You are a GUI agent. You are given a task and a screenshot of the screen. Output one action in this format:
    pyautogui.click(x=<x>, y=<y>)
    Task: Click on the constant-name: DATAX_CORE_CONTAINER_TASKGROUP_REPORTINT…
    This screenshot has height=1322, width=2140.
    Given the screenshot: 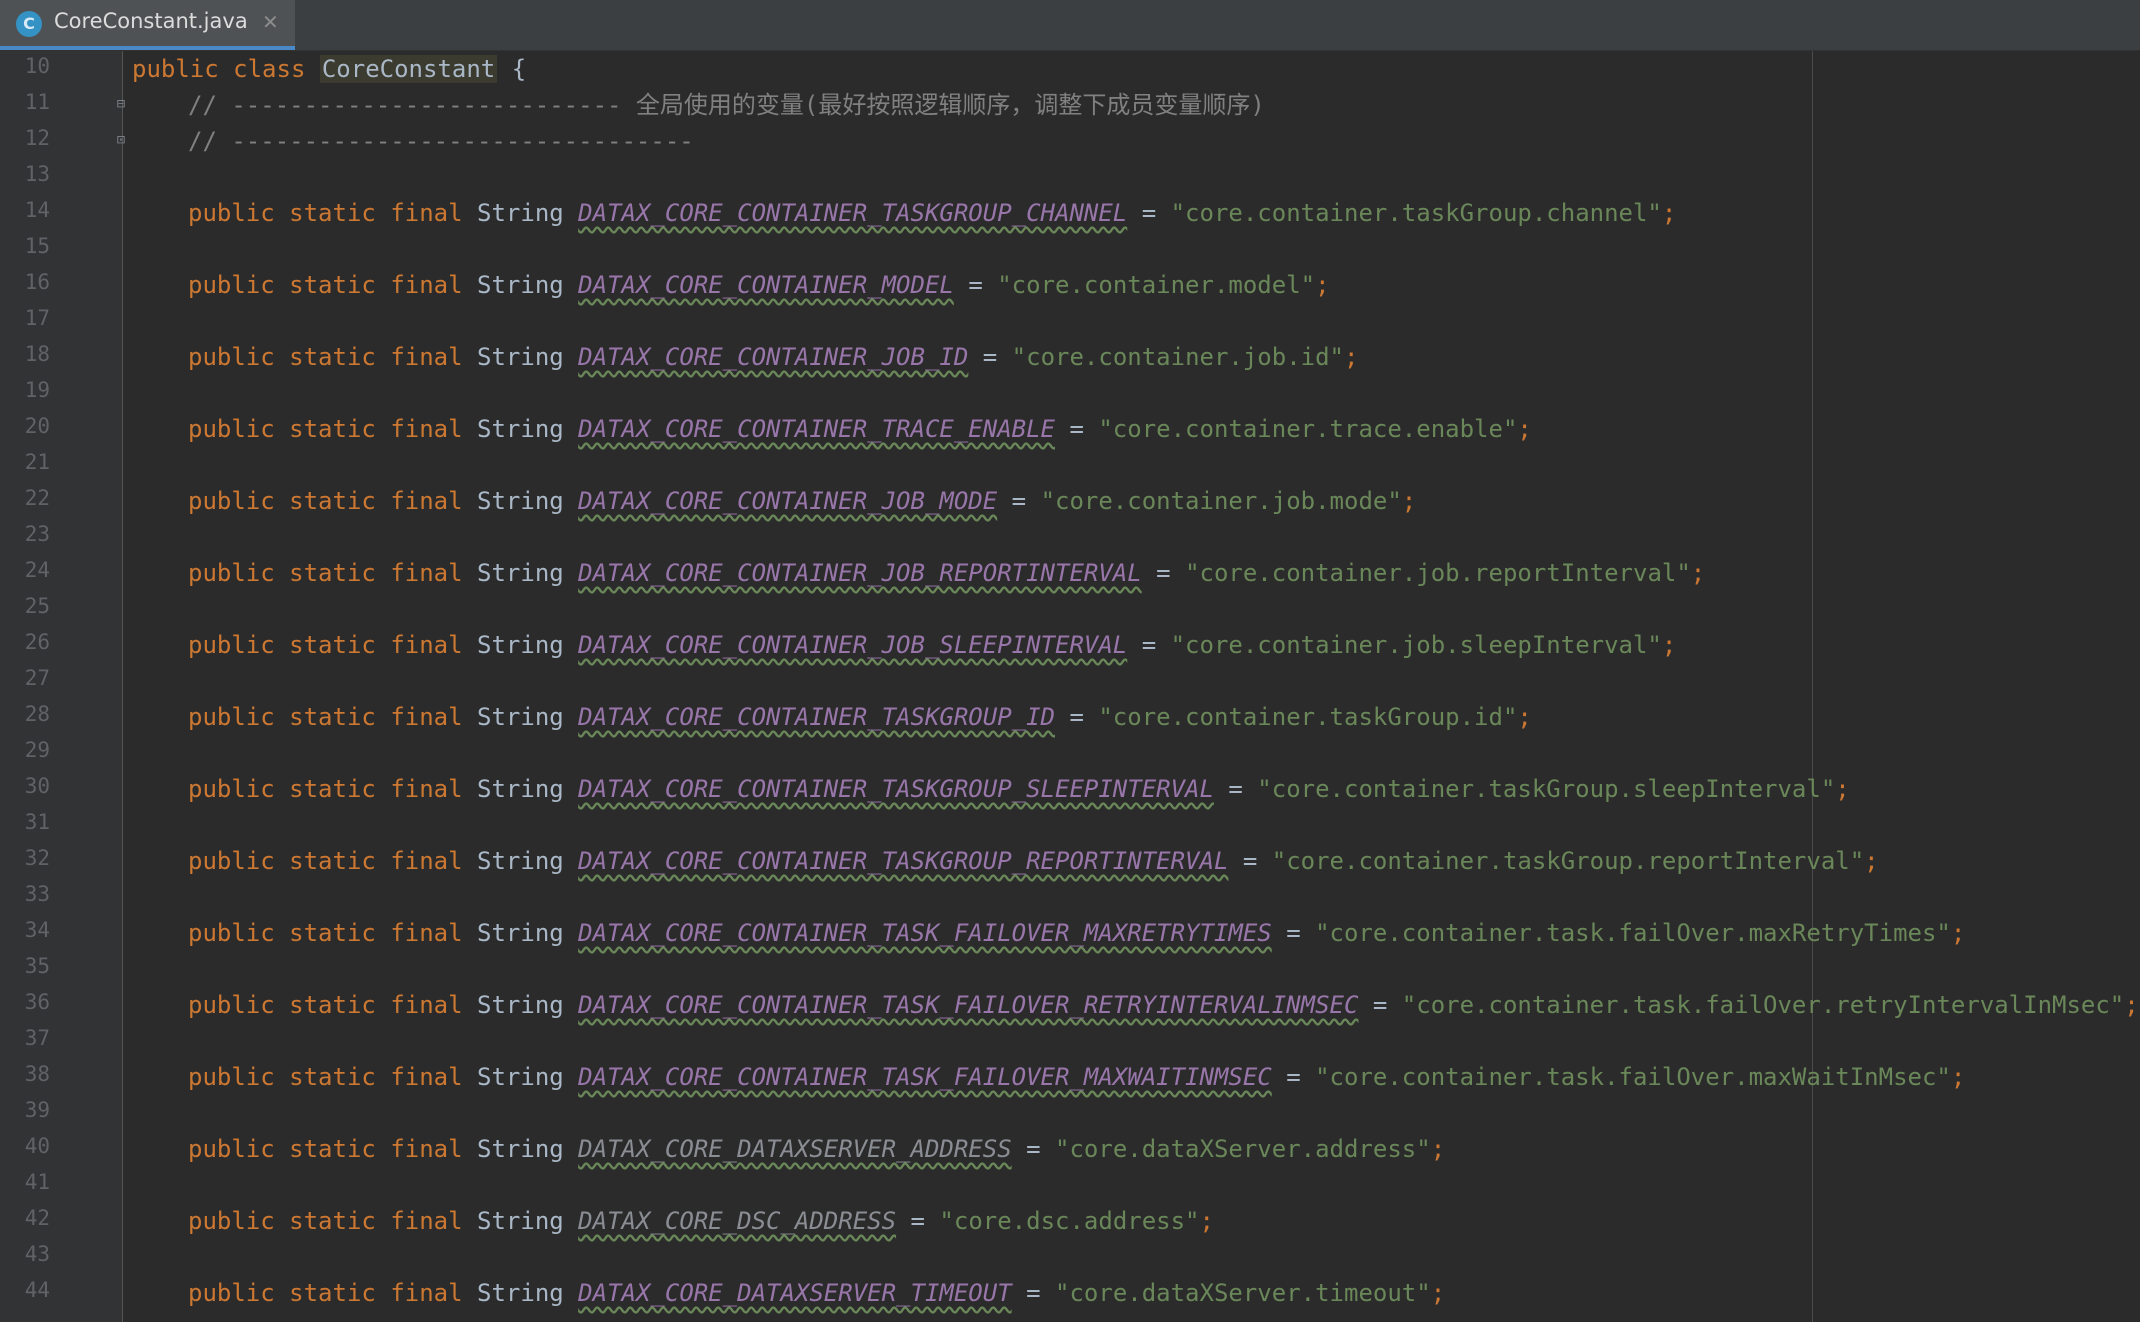 What is the action you would take?
    pyautogui.click(x=903, y=861)
    